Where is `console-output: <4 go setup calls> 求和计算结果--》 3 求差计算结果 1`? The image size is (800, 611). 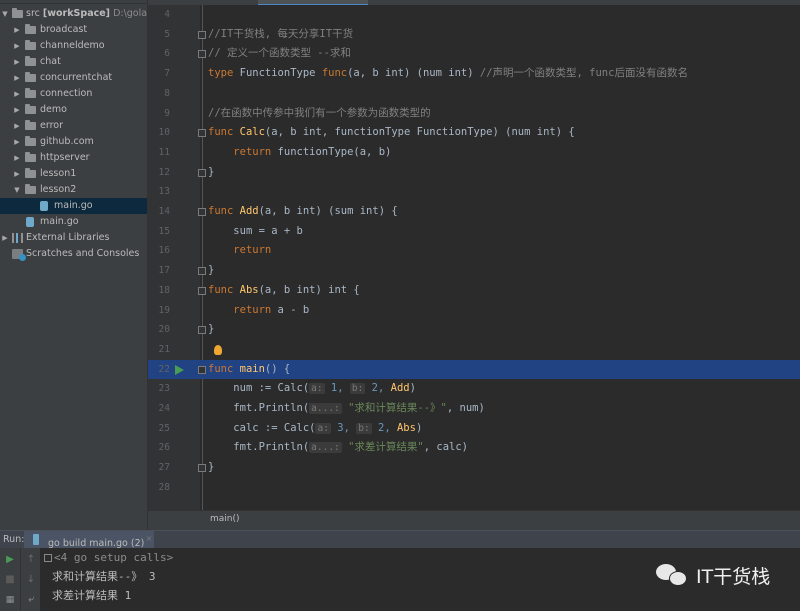
console-output: <4 go setup calls> 求和计算结果--》 3 求差计算结果 1 is located at coordinates (108, 576).